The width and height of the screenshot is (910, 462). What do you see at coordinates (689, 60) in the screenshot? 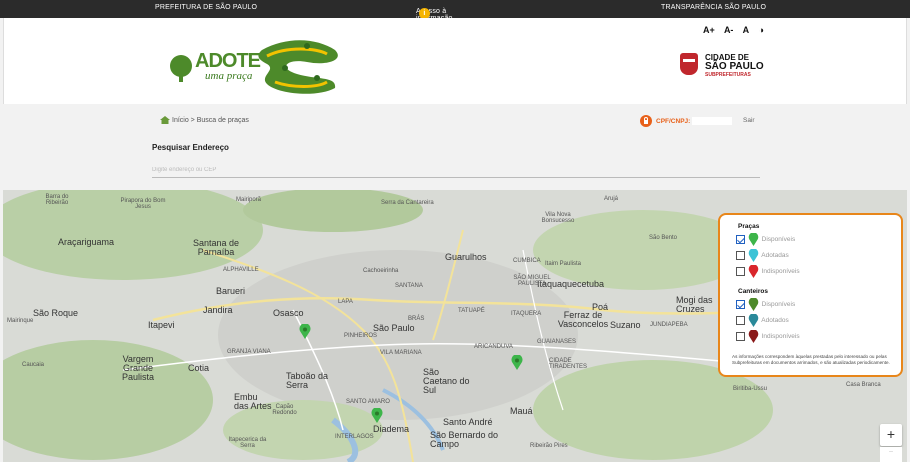
I see `brasao-stripe` at bounding box center [689, 60].